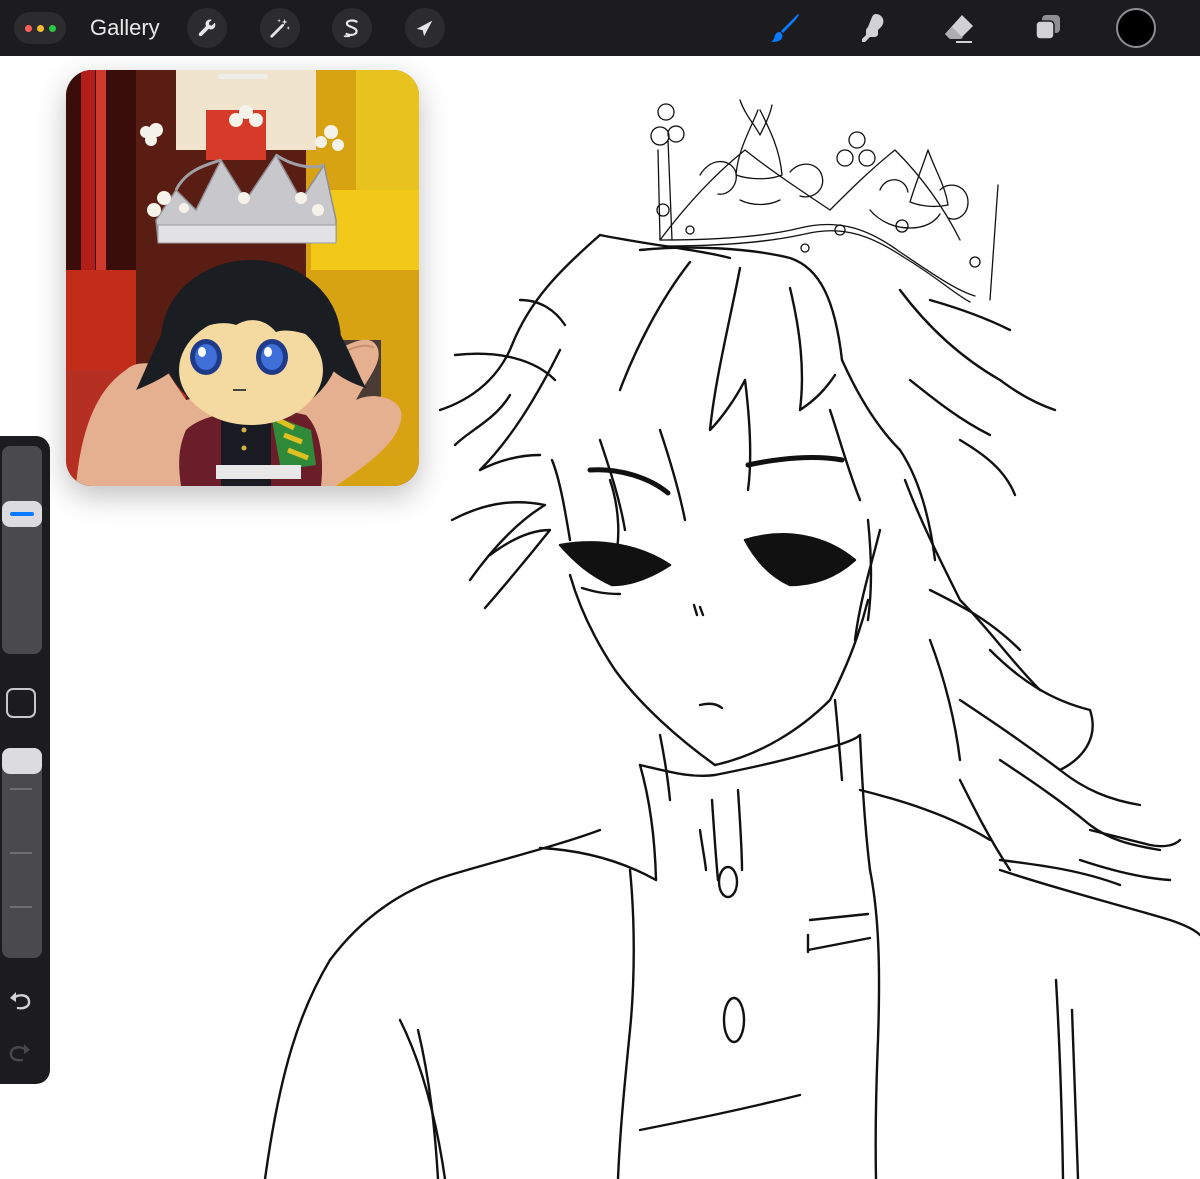 This screenshot has width=1200, height=1179. Describe the element at coordinates (22, 550) in the screenshot. I see `brush-size-slider` at that location.